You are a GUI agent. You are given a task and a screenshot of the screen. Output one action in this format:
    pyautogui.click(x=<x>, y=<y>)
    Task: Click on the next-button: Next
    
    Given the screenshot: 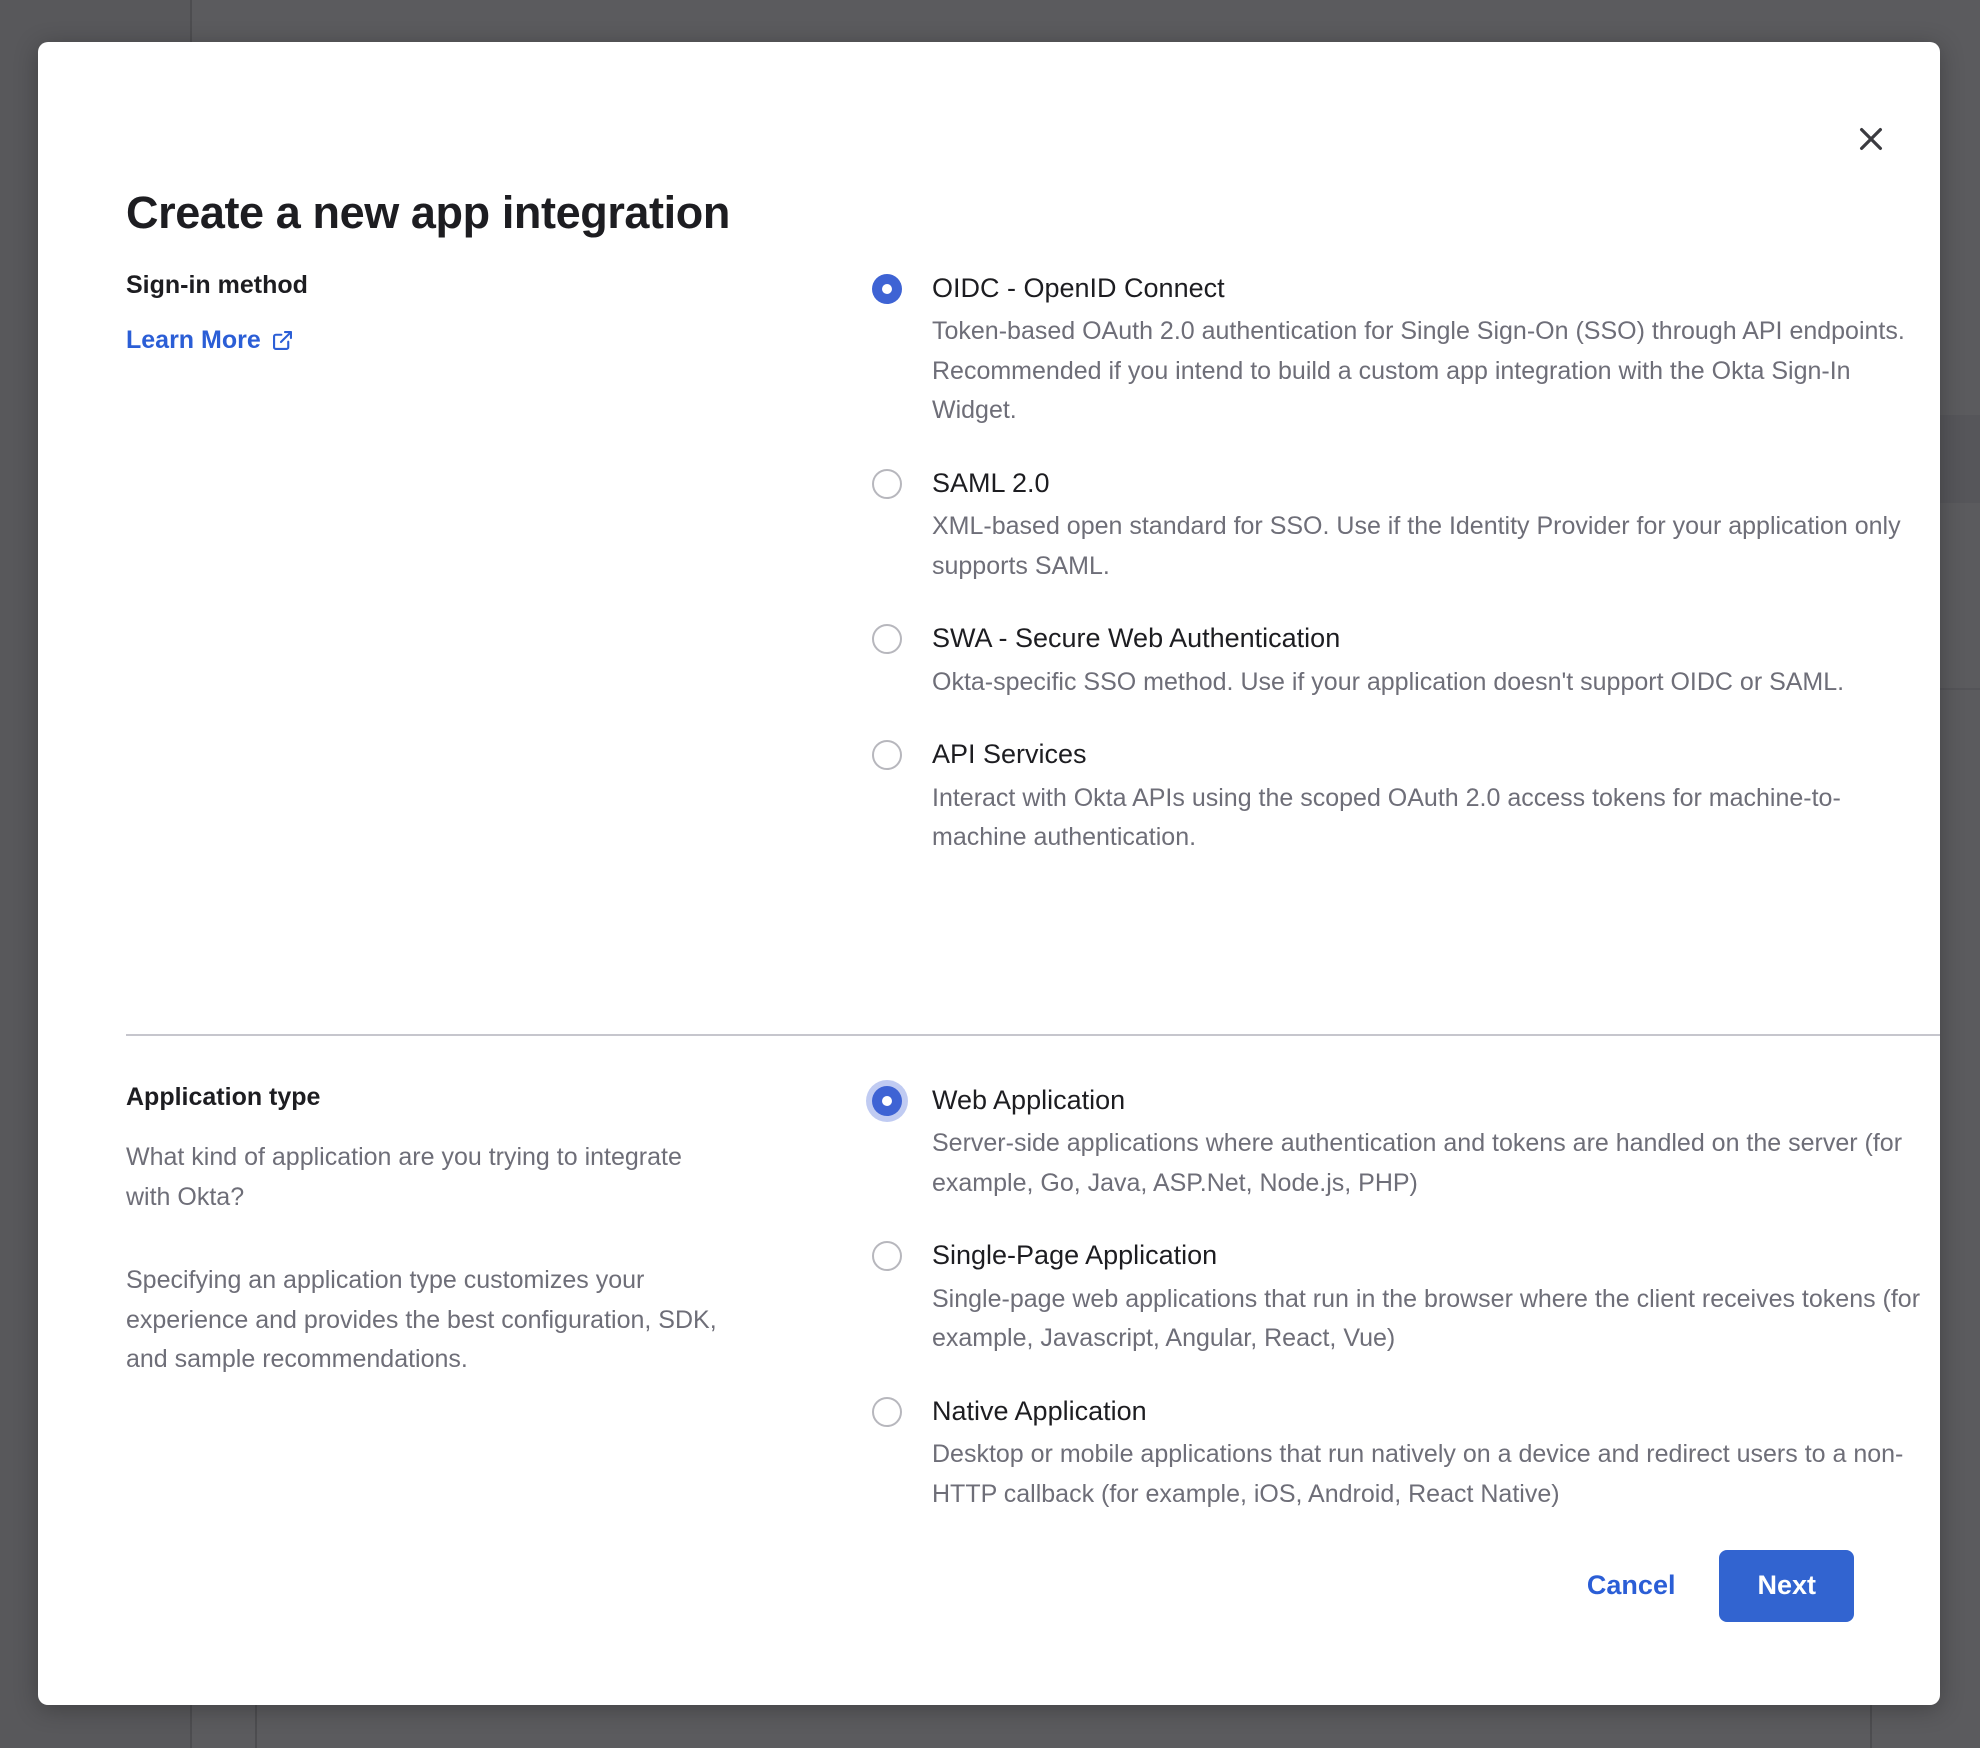 What is the action you would take?
    pyautogui.click(x=1786, y=1586)
    